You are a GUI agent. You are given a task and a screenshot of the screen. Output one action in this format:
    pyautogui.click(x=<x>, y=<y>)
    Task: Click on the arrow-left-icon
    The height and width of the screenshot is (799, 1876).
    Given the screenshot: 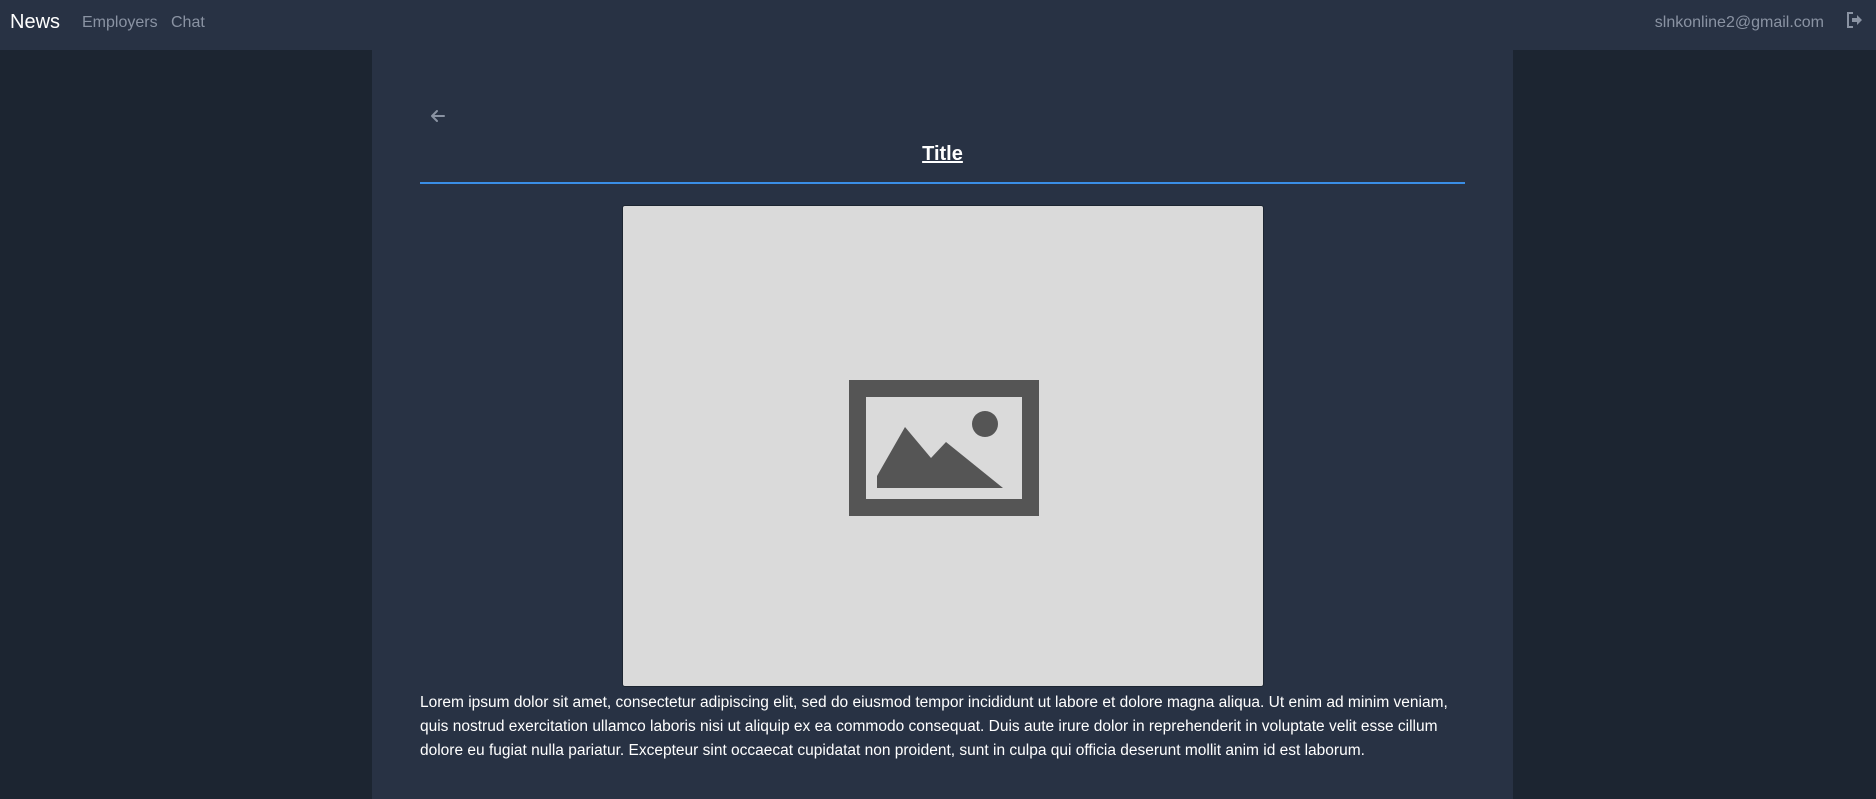 What is the action you would take?
    pyautogui.click(x=438, y=116)
    